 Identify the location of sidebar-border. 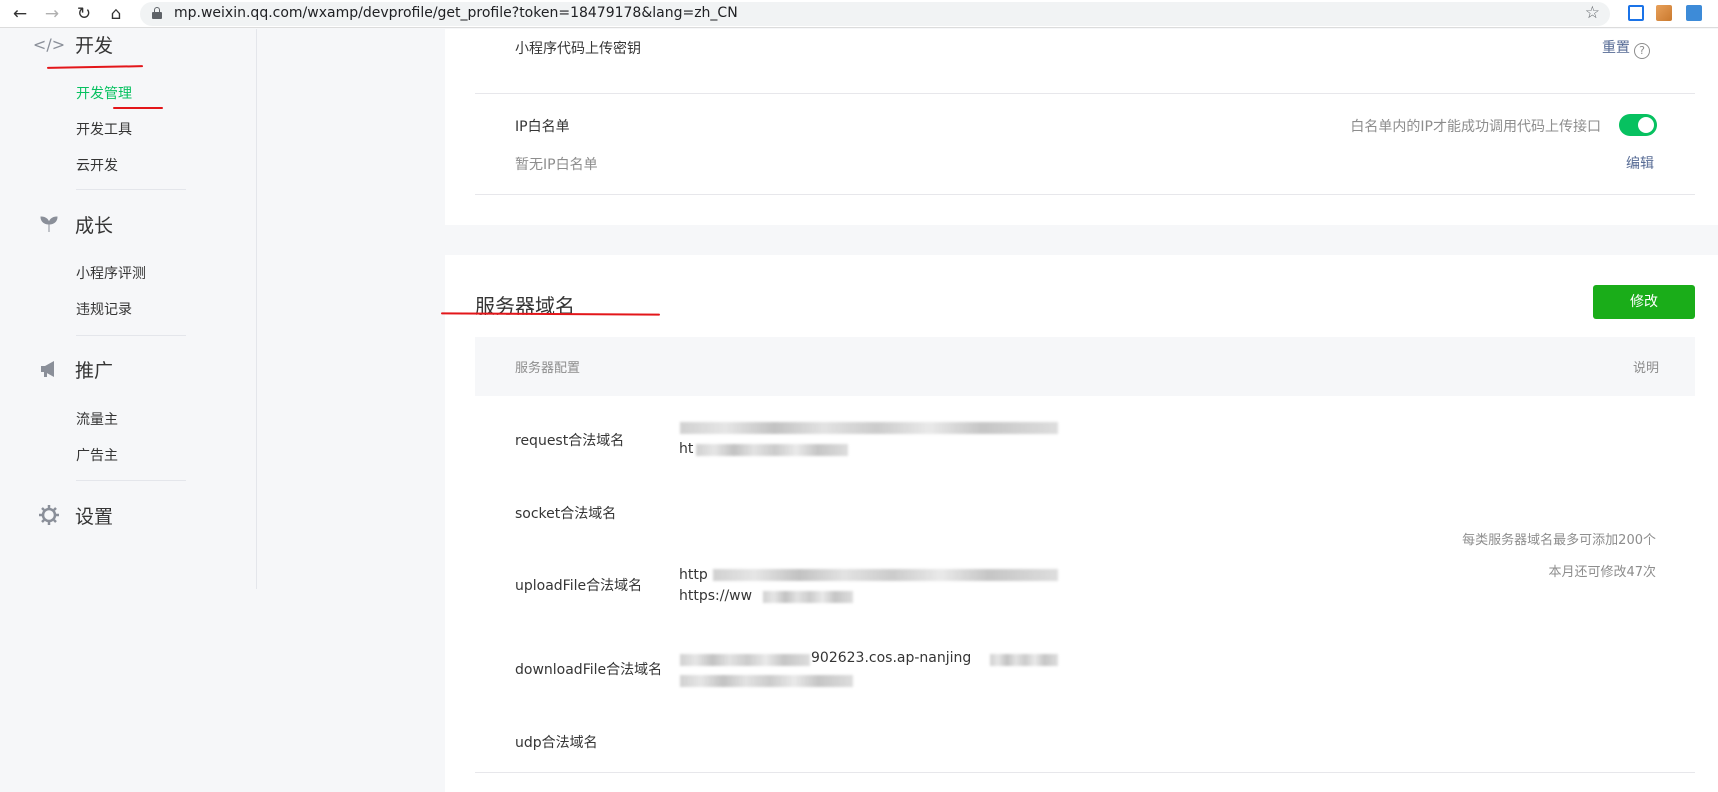
(256, 309).